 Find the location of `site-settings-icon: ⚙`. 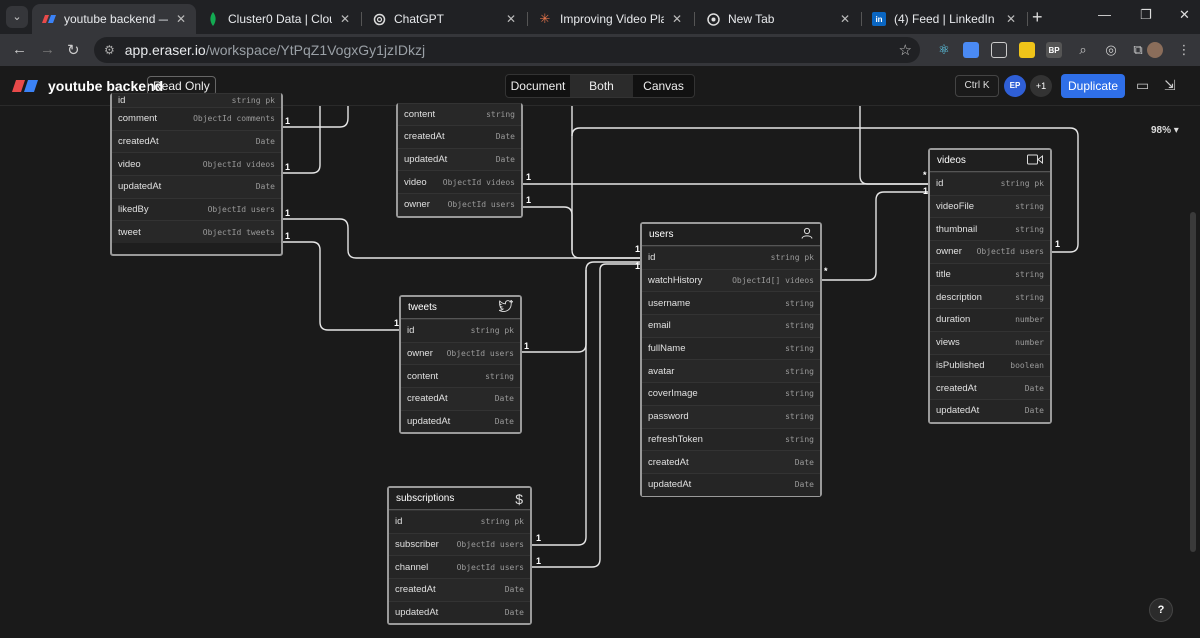

site-settings-icon: ⚙ is located at coordinates (109, 50).